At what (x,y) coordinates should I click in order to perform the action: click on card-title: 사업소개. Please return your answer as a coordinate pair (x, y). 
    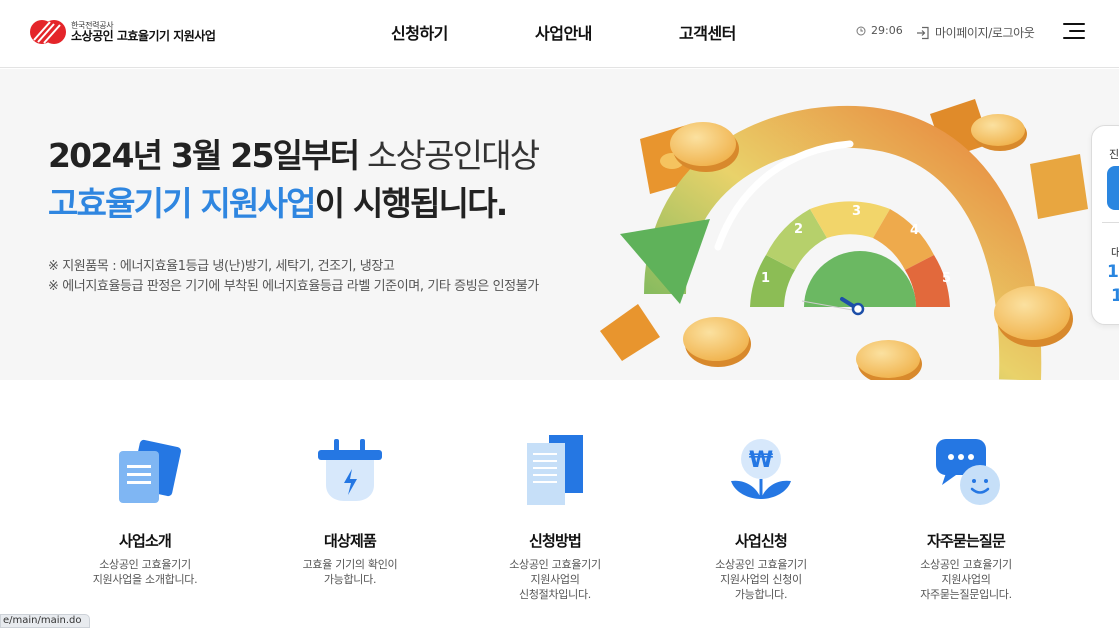
    Looking at the image, I should click on (145, 541).